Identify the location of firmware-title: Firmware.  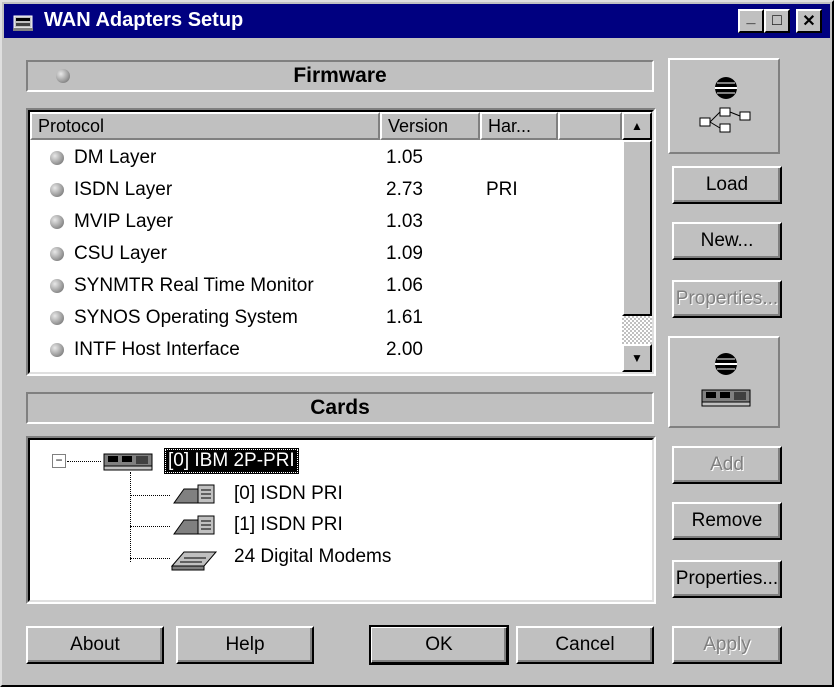
(340, 75).